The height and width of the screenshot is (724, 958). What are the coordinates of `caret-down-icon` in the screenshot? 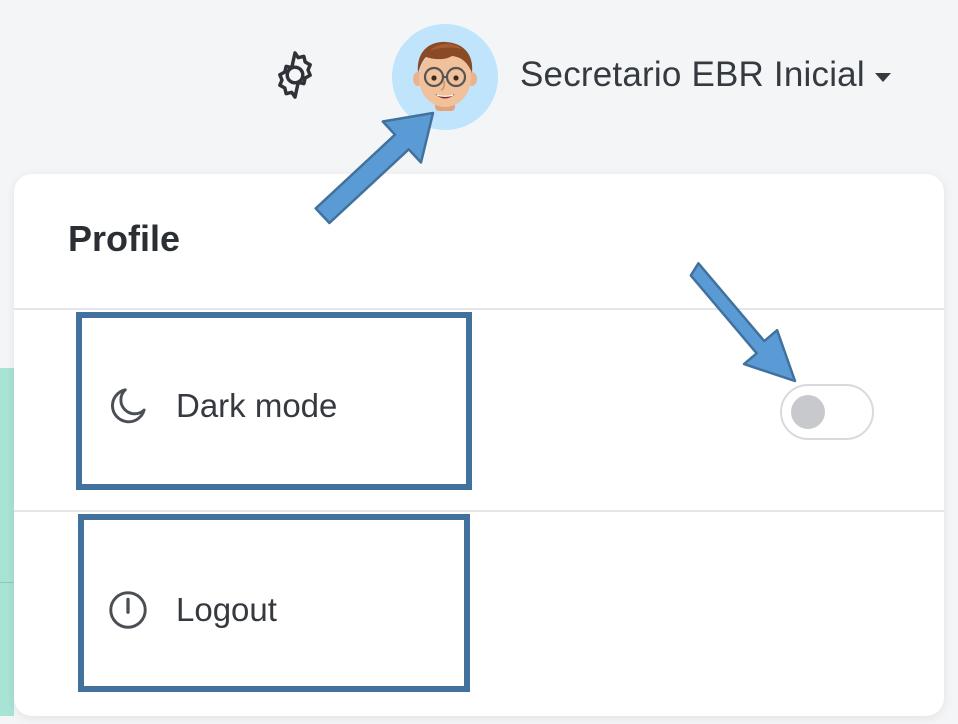 It's located at (882, 77).